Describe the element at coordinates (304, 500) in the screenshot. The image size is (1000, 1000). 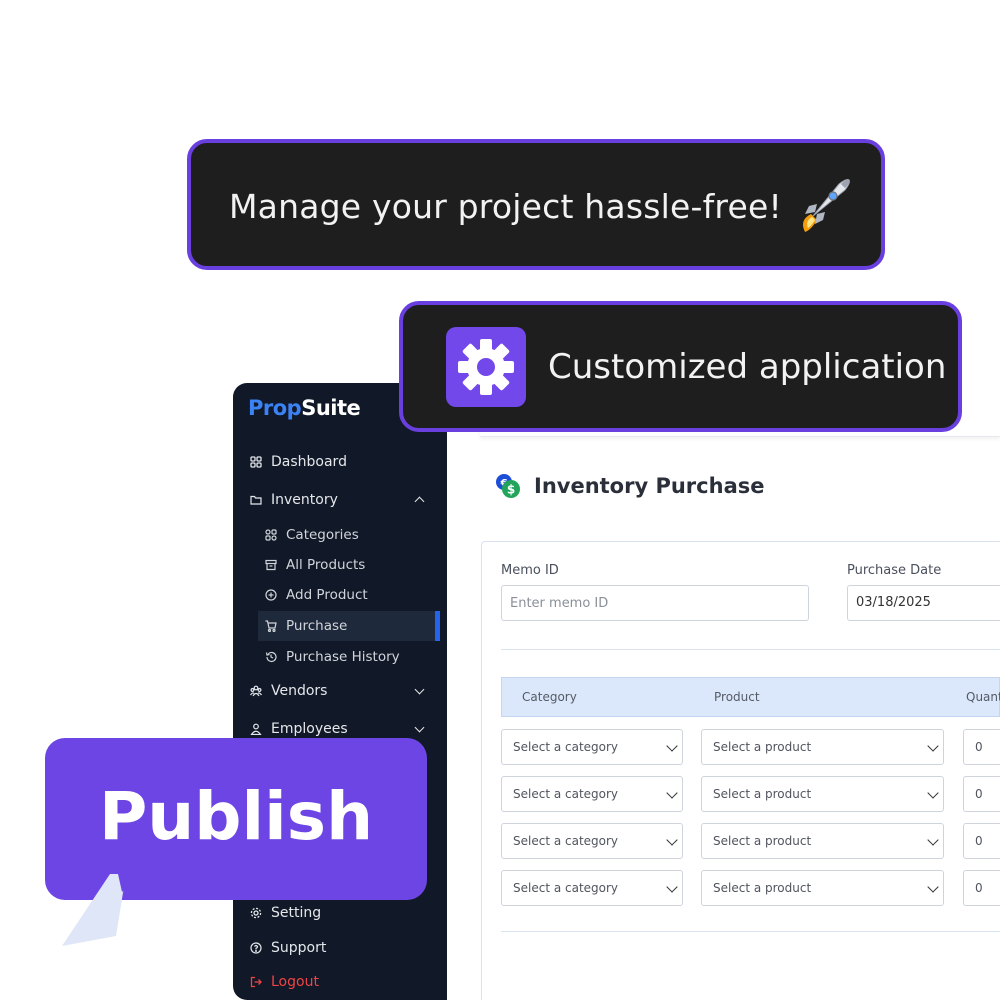
I see `sidebar-item-label: Inventory` at that location.